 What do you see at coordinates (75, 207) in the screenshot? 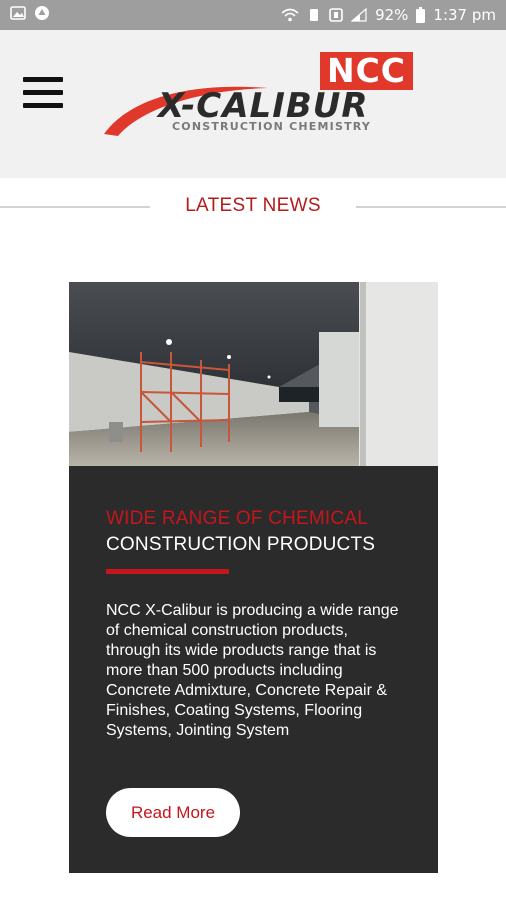
I see `divider-left` at bounding box center [75, 207].